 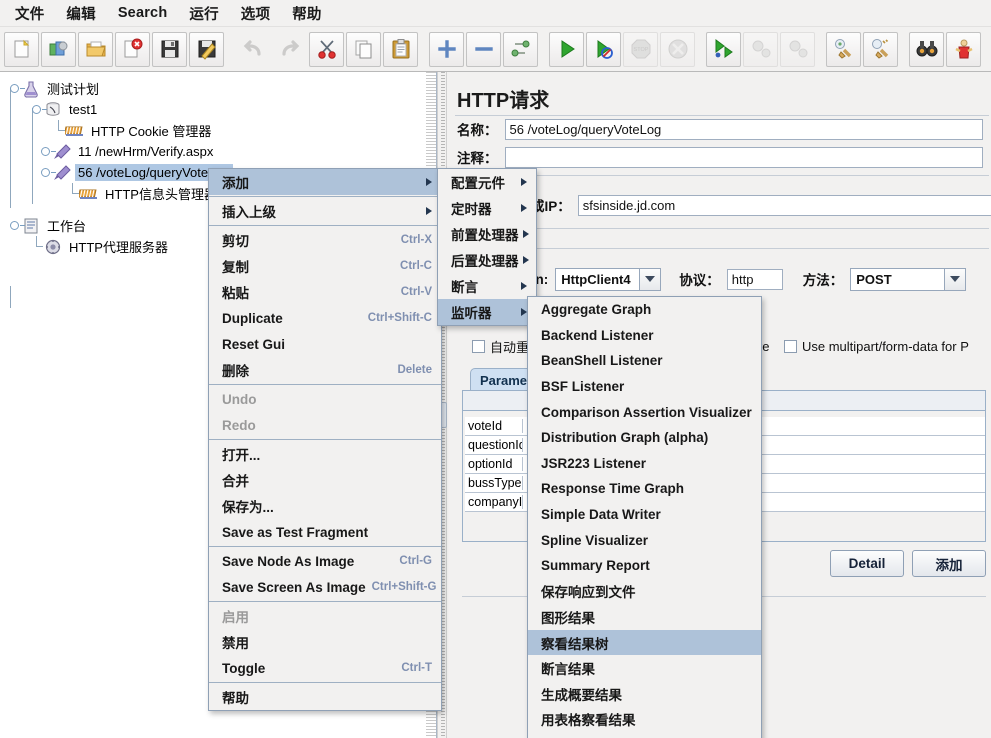 I want to click on implementation-select: HttpClient4, so click(x=608, y=279).